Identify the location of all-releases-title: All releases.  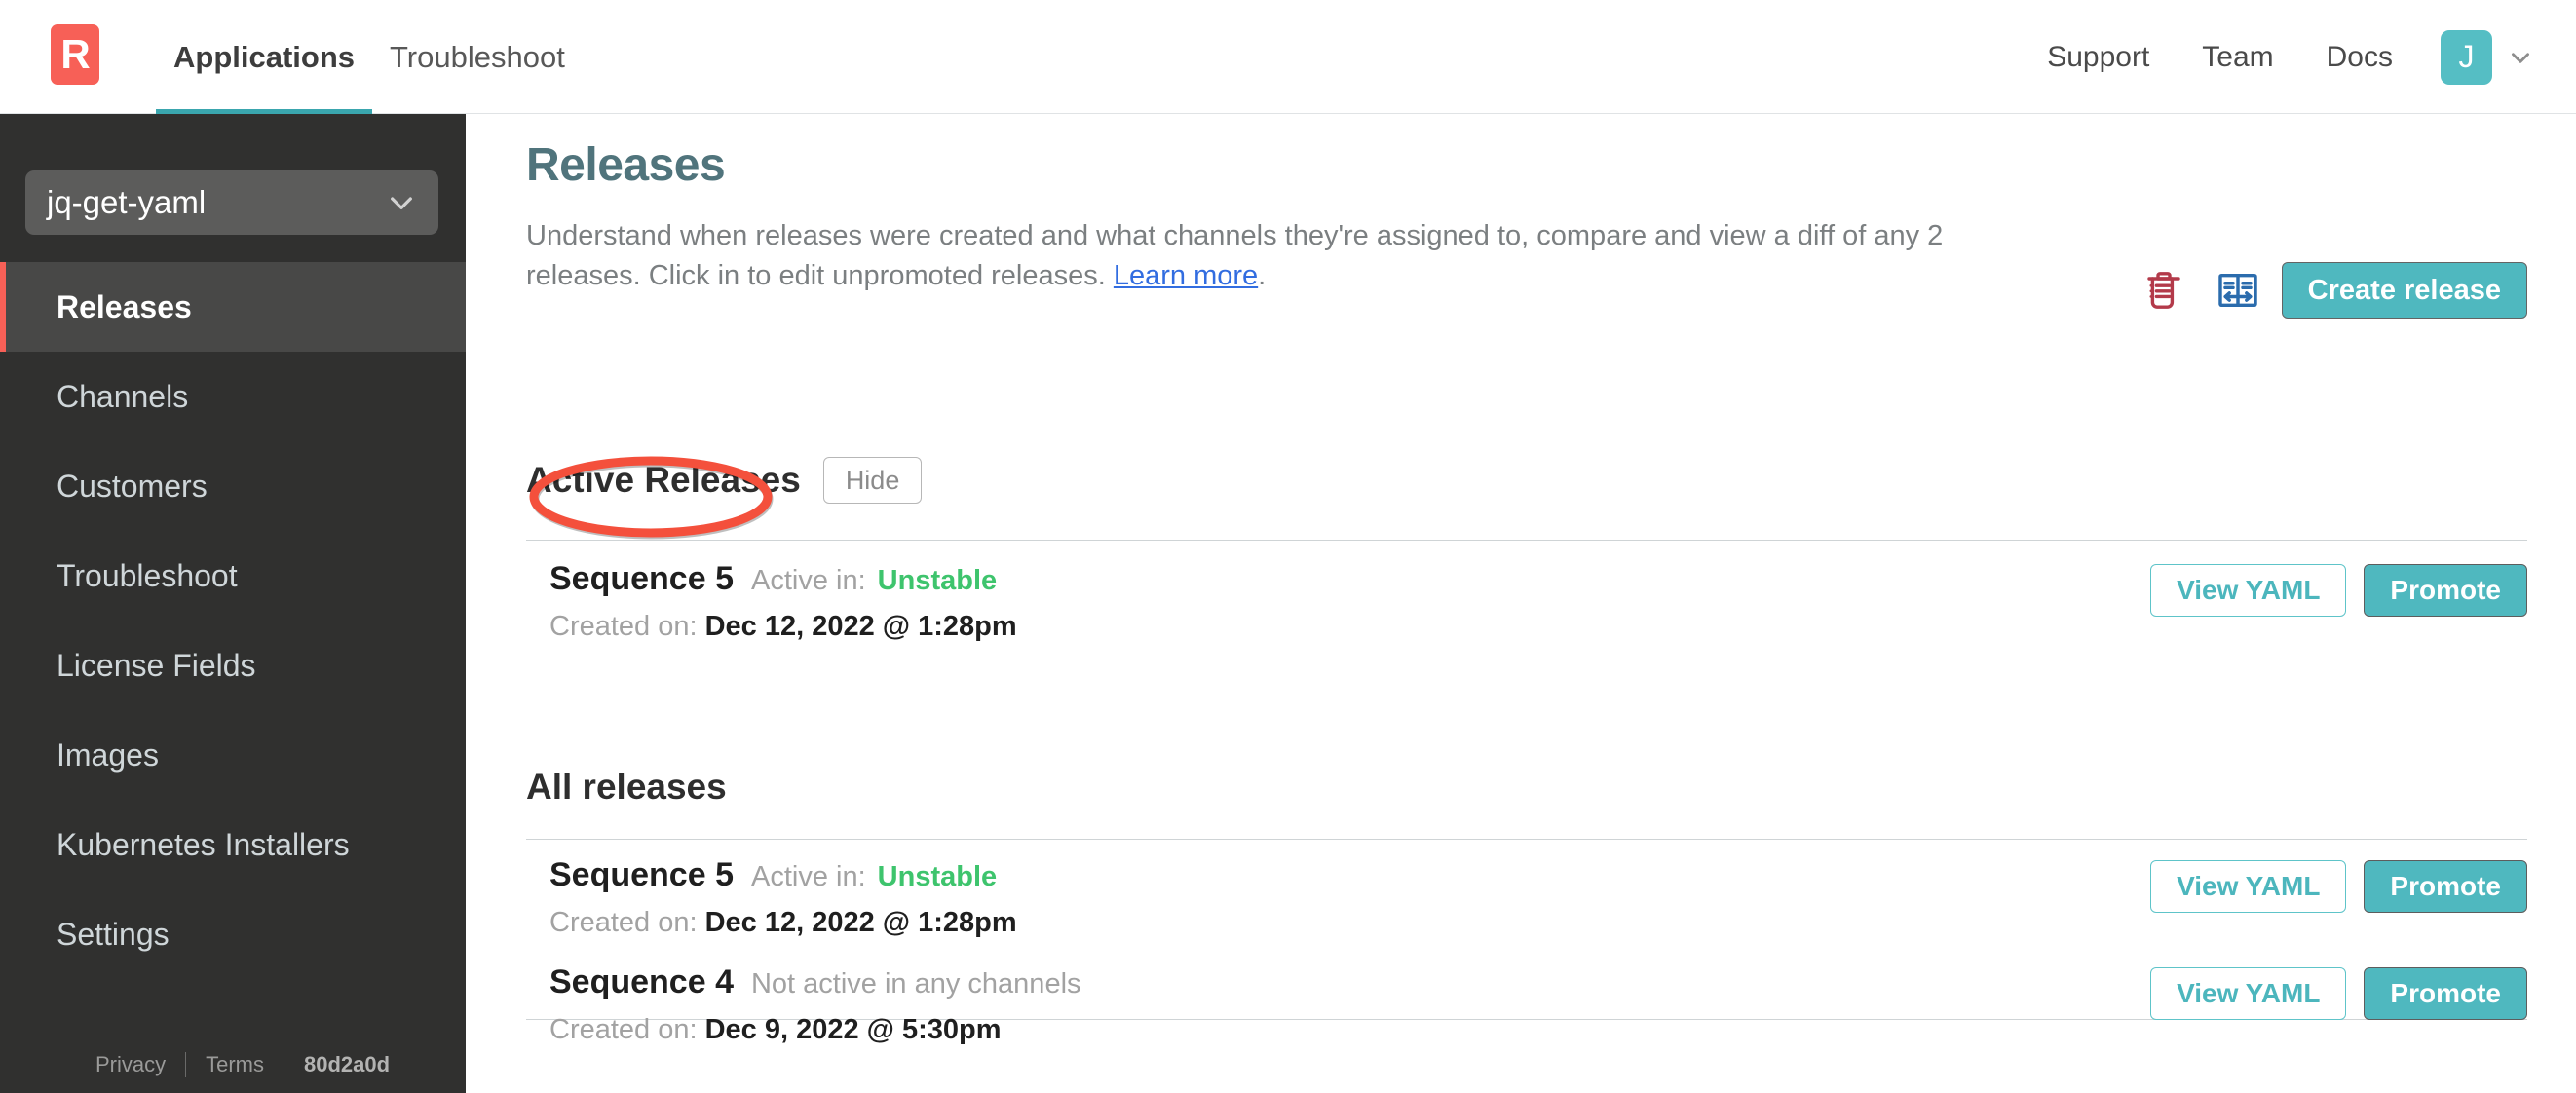
(626, 787).